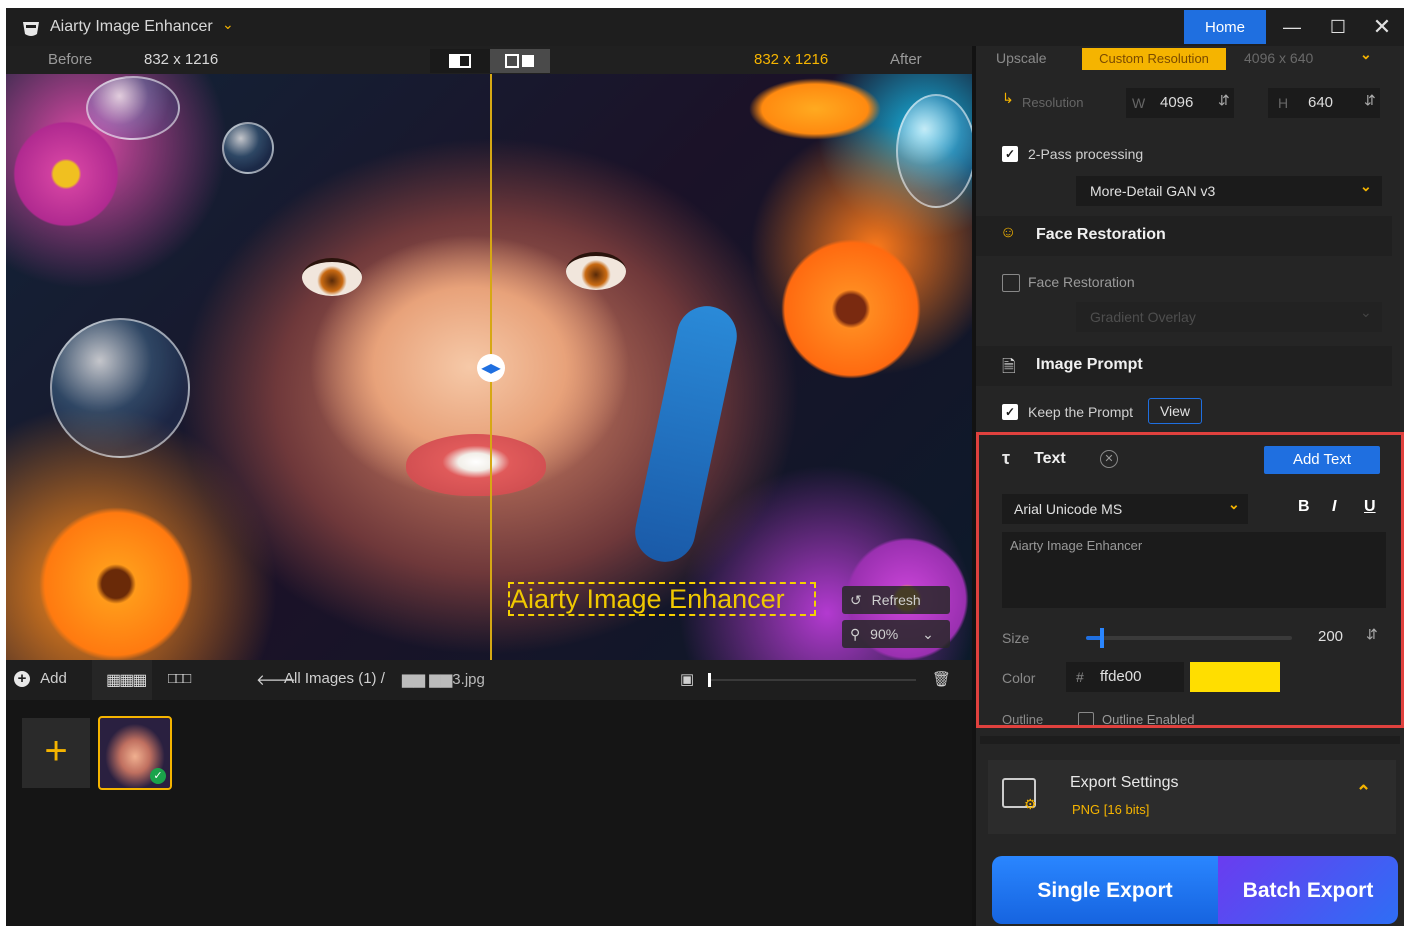 Image resolution: width=1410 pixels, height=928 pixels. I want to click on after-size: 832 x 1216, so click(791, 59).